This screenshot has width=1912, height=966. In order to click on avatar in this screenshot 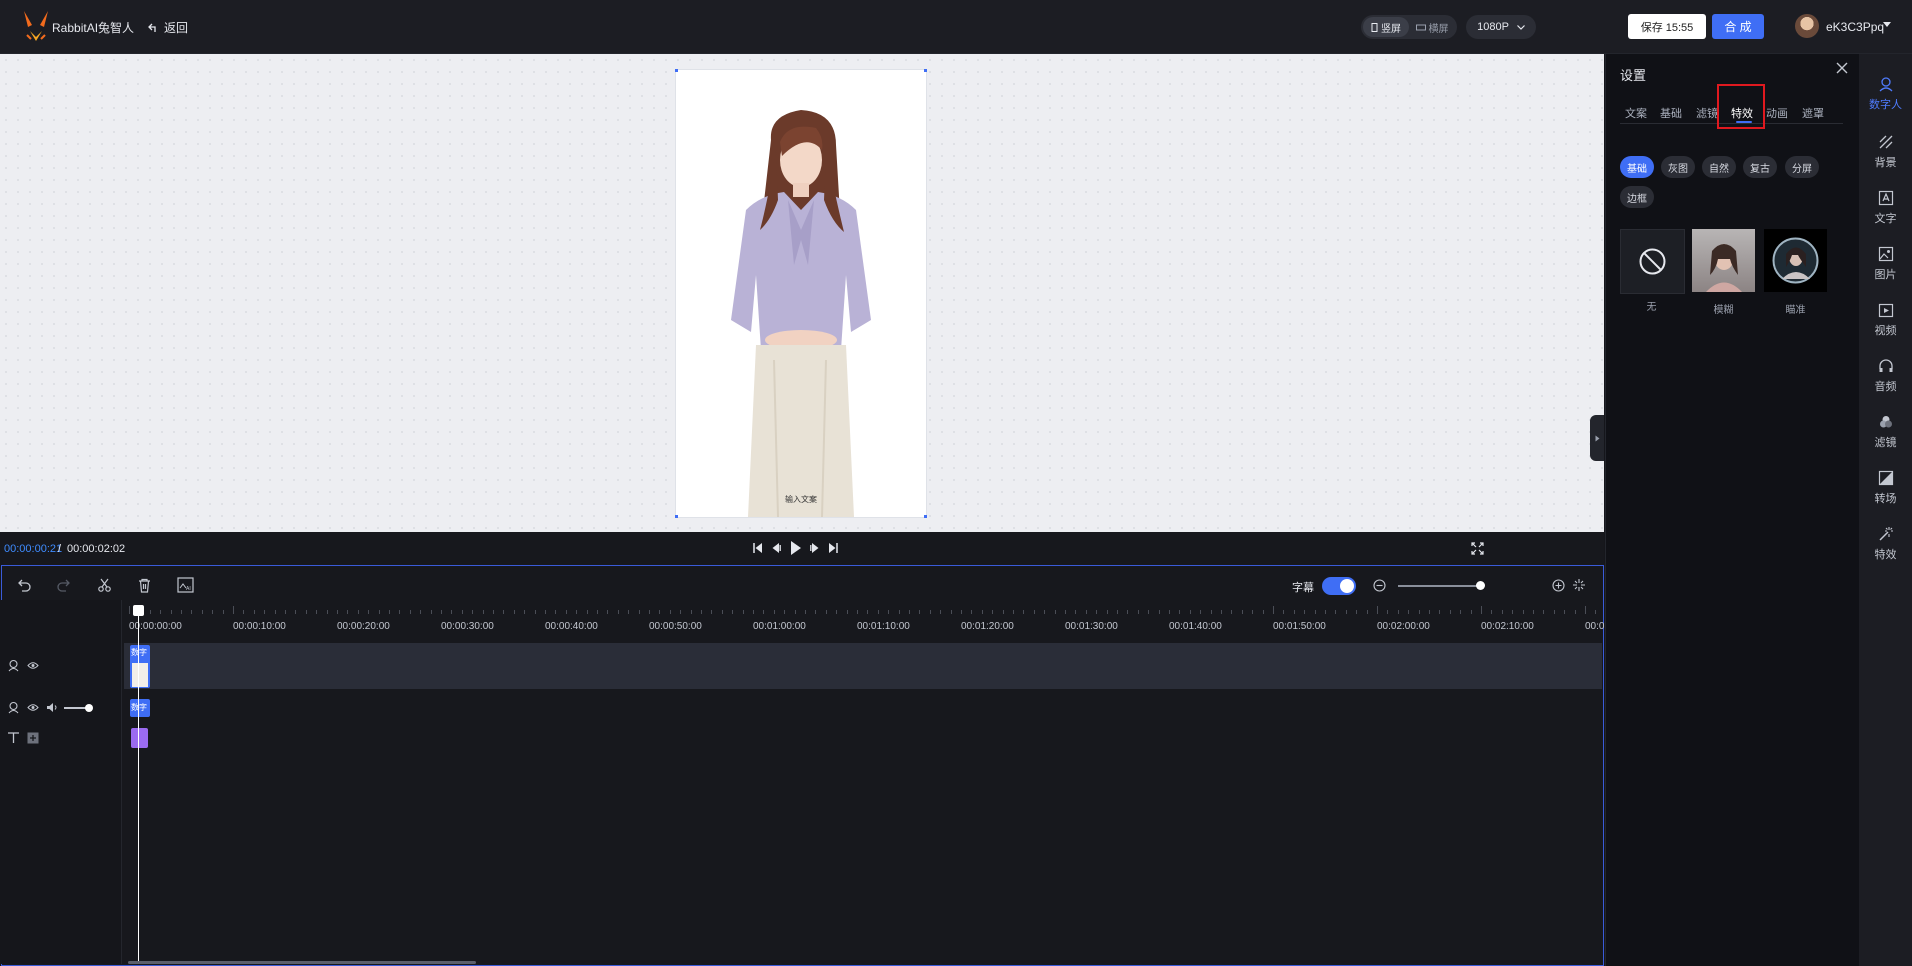, I will do `click(1807, 26)`.